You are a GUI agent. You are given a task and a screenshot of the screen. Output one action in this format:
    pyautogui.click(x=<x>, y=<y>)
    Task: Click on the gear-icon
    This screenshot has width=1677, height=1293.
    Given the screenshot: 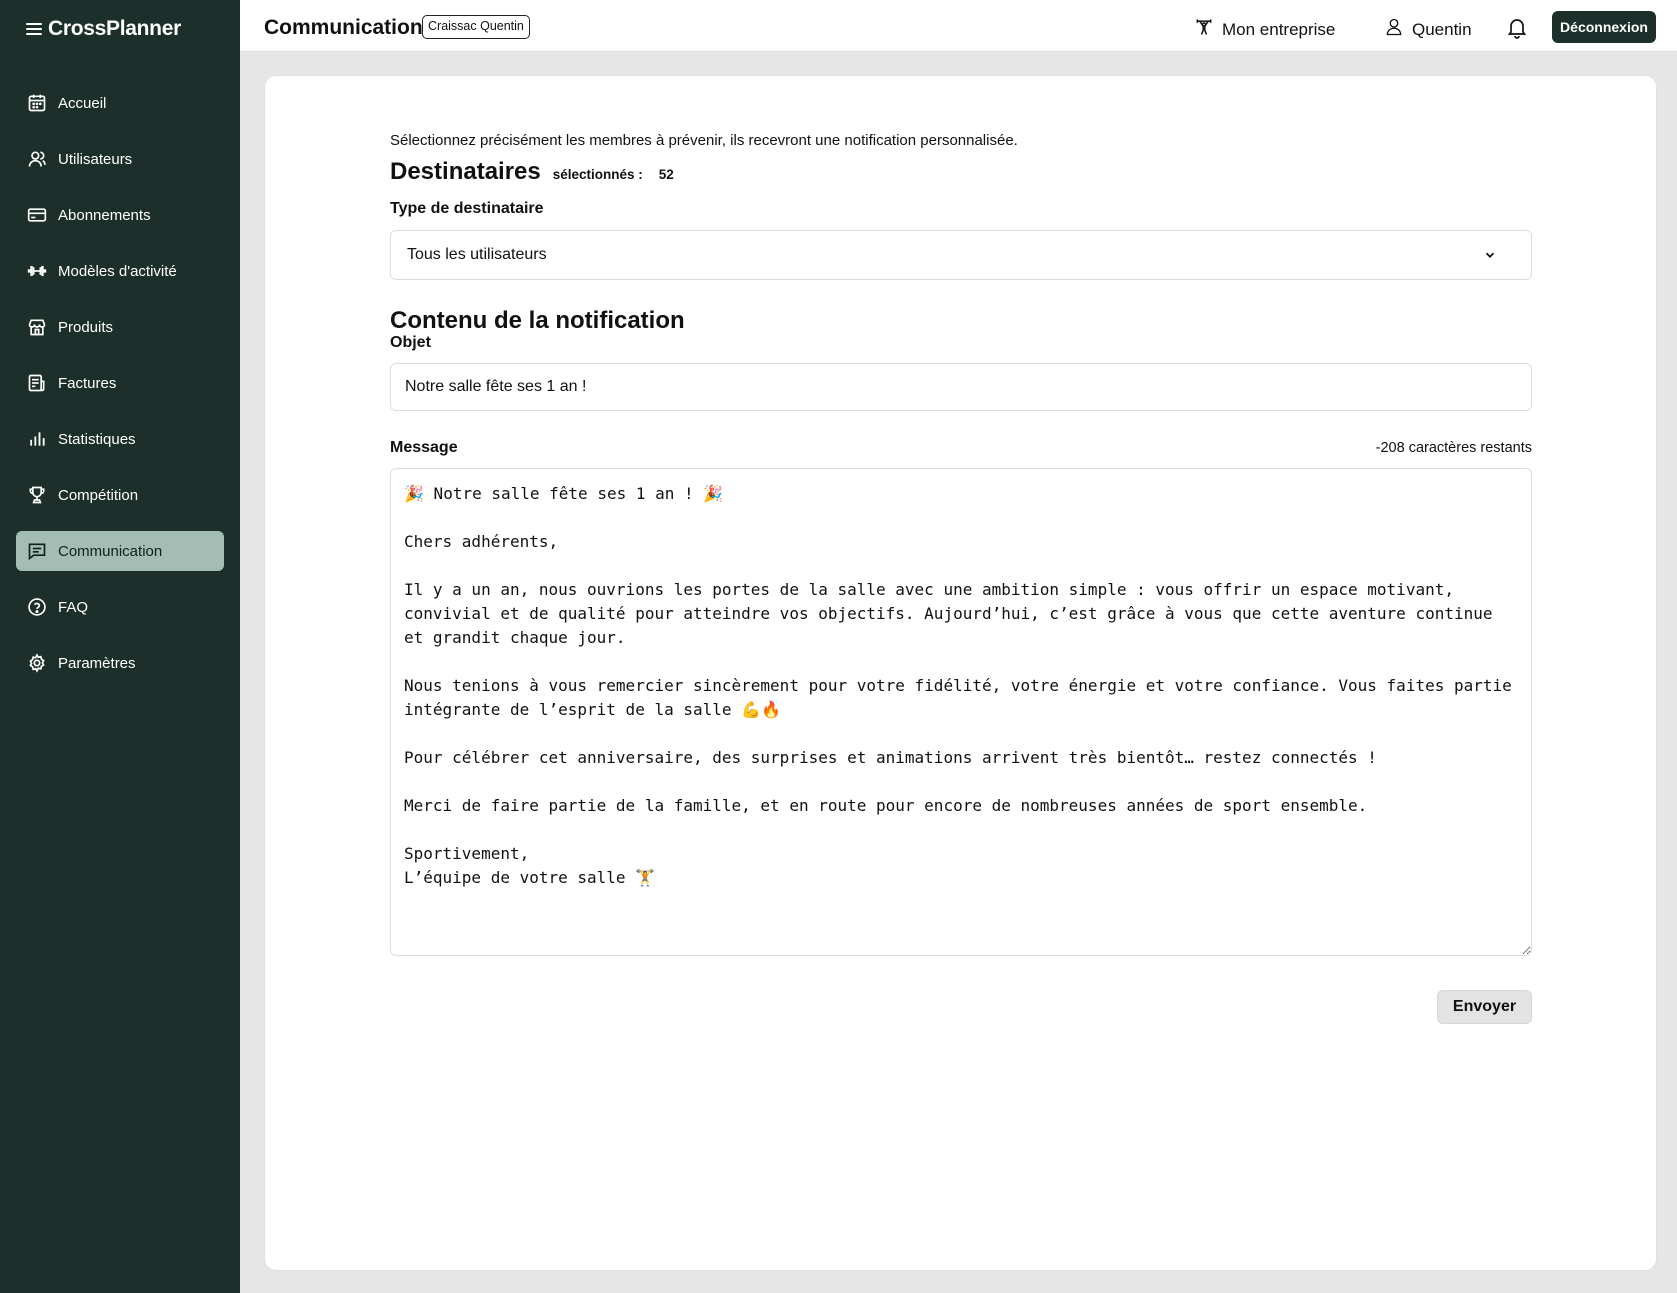 What is the action you would take?
    pyautogui.click(x=37, y=663)
    